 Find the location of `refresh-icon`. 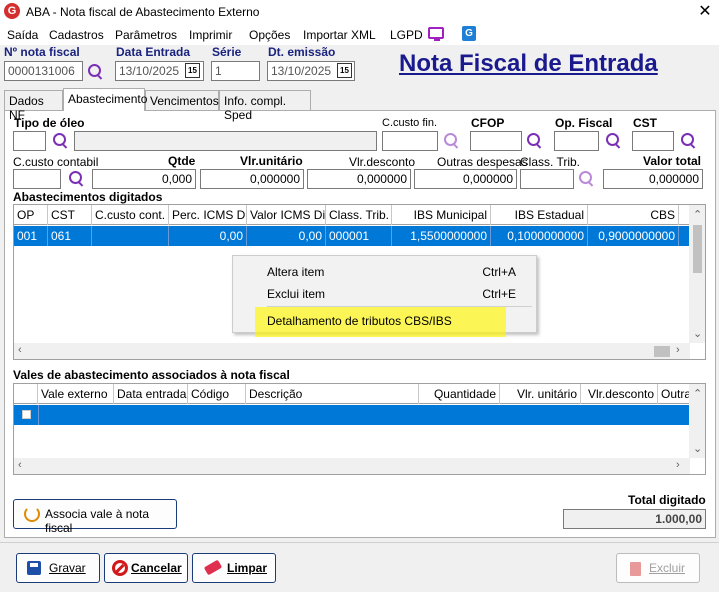

refresh-icon is located at coordinates (32, 514).